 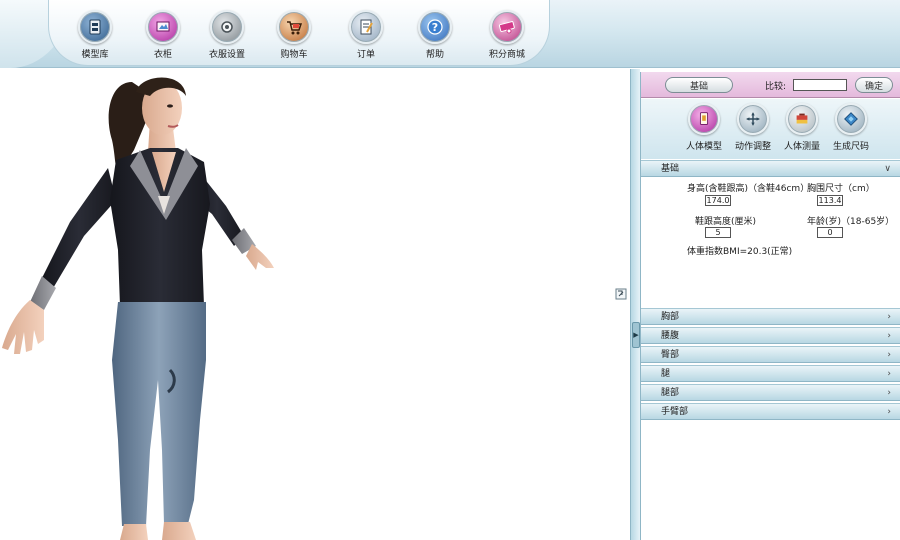 I want to click on help-icon: ?, so click(x=435, y=27).